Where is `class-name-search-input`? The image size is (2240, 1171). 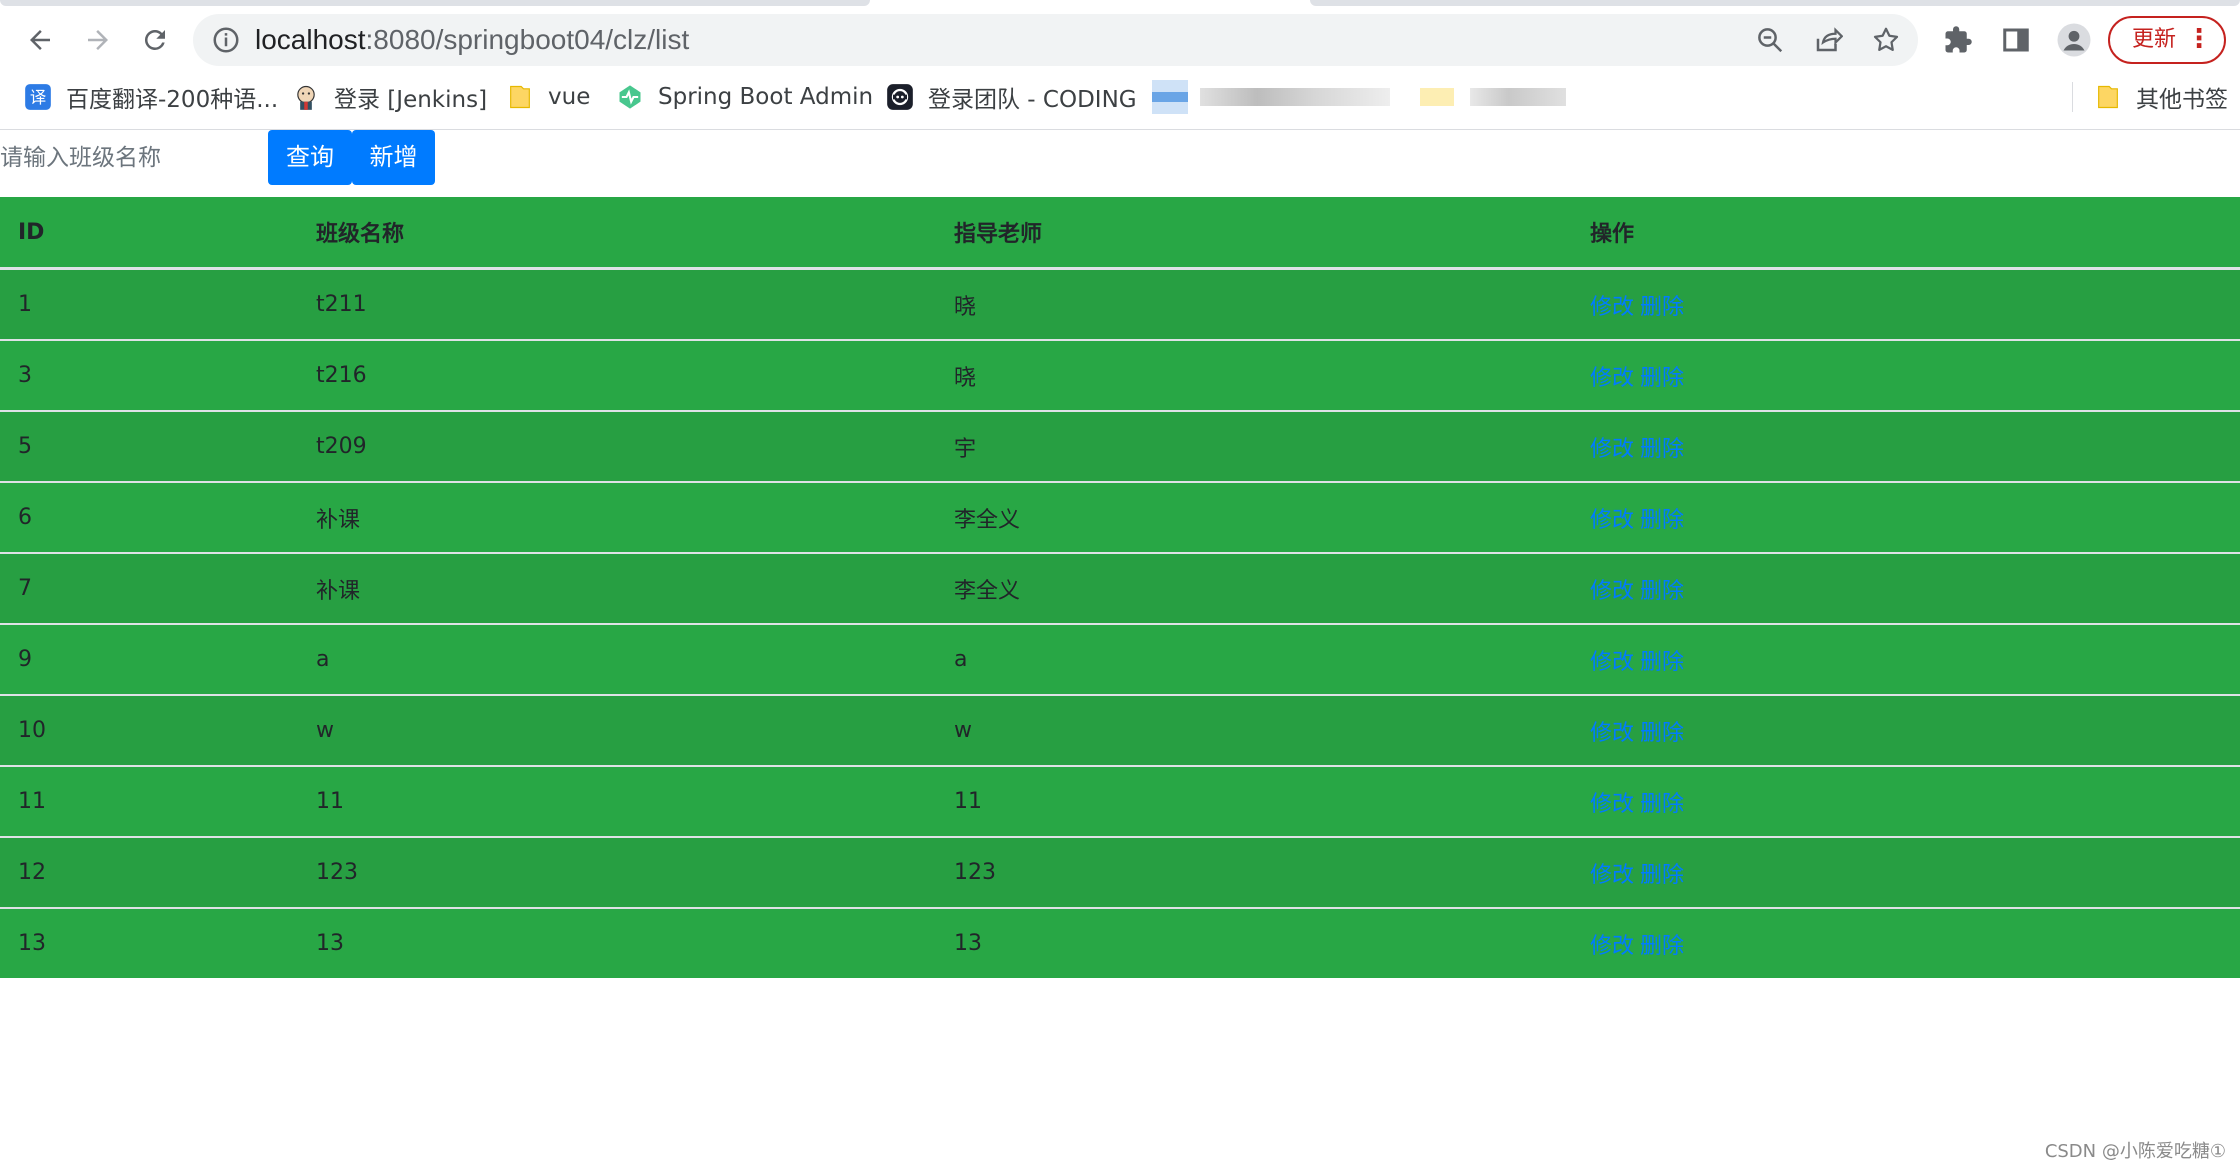 class-name-search-input is located at coordinates (131, 158).